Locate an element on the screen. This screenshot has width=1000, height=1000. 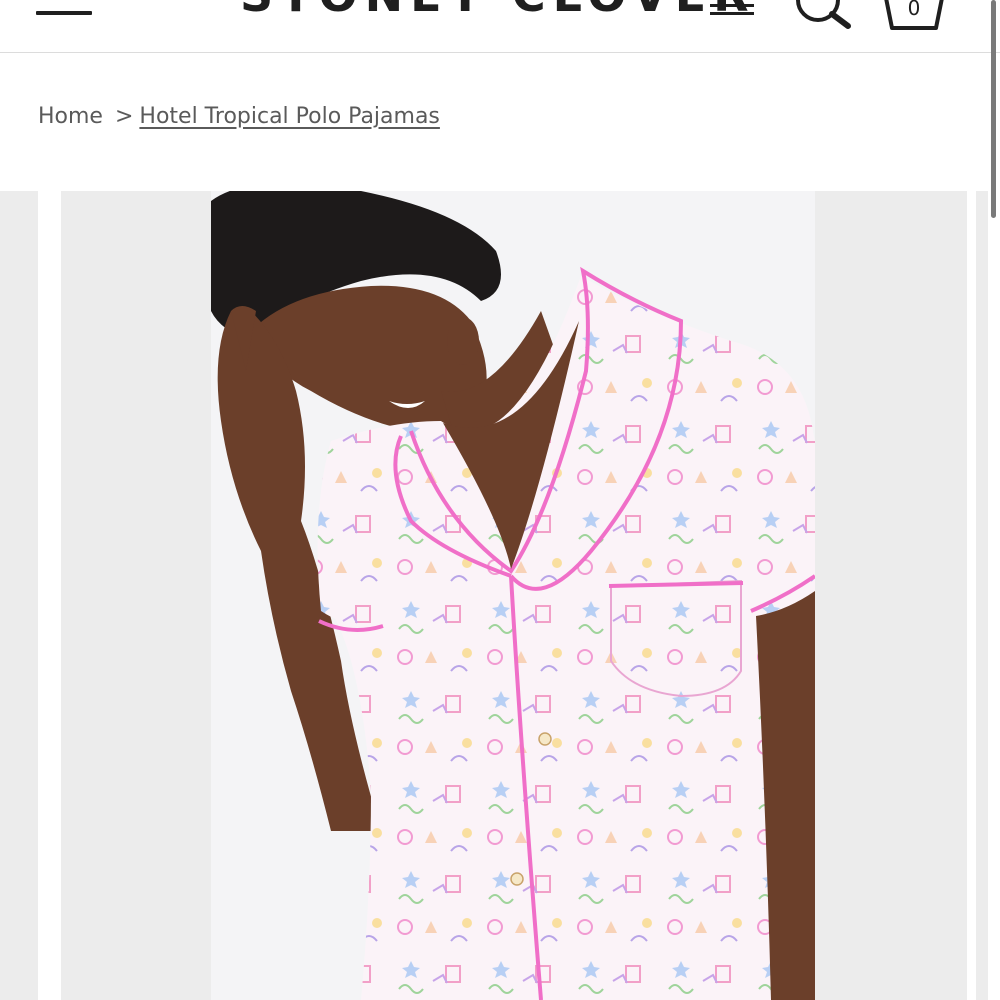
breadcrumb-current-link: Hotel Tropical Polo Pajamas is located at coordinates (289, 116).